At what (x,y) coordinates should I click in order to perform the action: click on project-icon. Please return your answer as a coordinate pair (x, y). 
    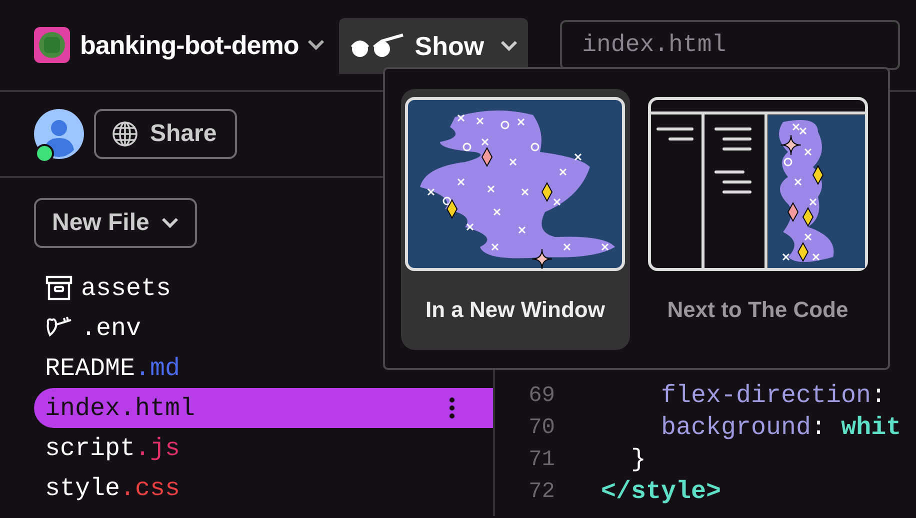
    Looking at the image, I should click on (52, 45).